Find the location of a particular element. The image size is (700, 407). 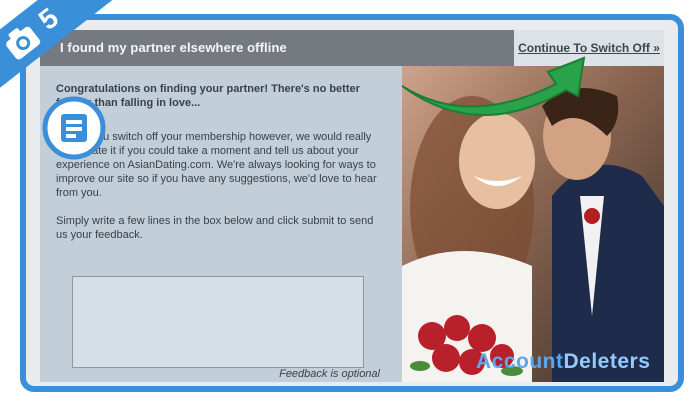

account-deleters-logo: AccountDeleters is located at coordinates (563, 362).